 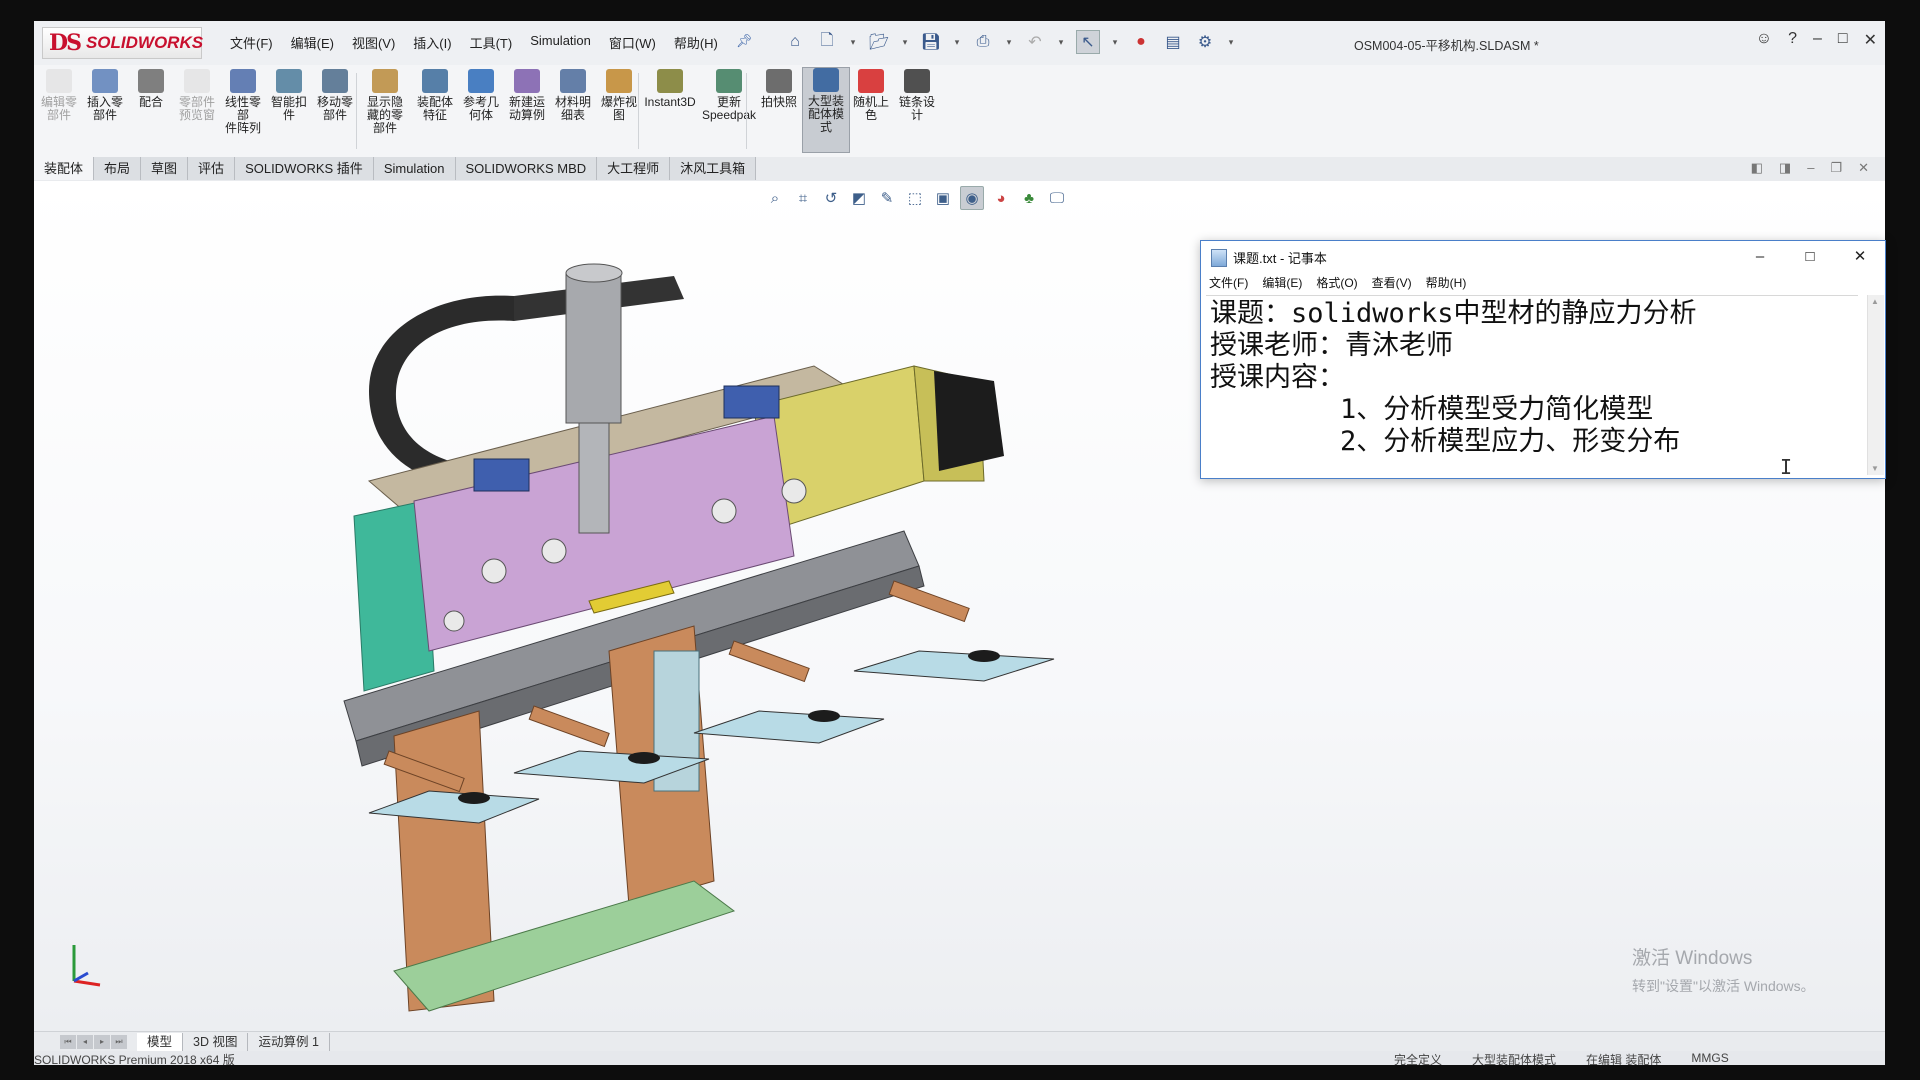 What do you see at coordinates (1860, 256) in the screenshot?
I see `notepad-close-icon: ✕` at bounding box center [1860, 256].